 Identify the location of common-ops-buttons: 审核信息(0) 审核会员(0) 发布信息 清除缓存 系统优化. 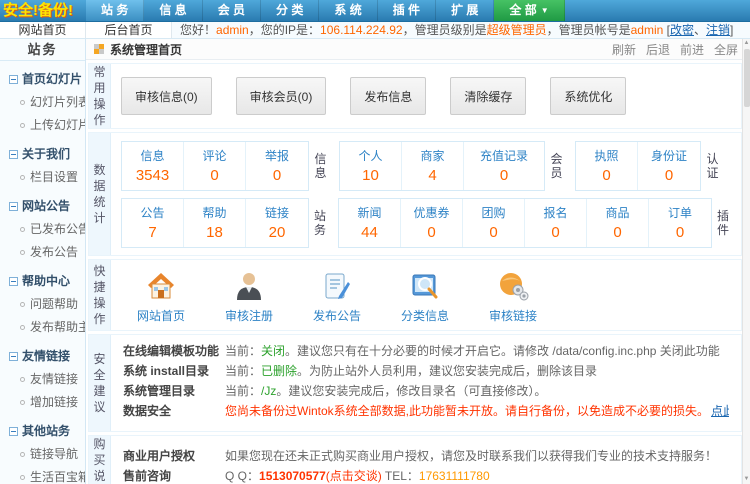
(426, 96).